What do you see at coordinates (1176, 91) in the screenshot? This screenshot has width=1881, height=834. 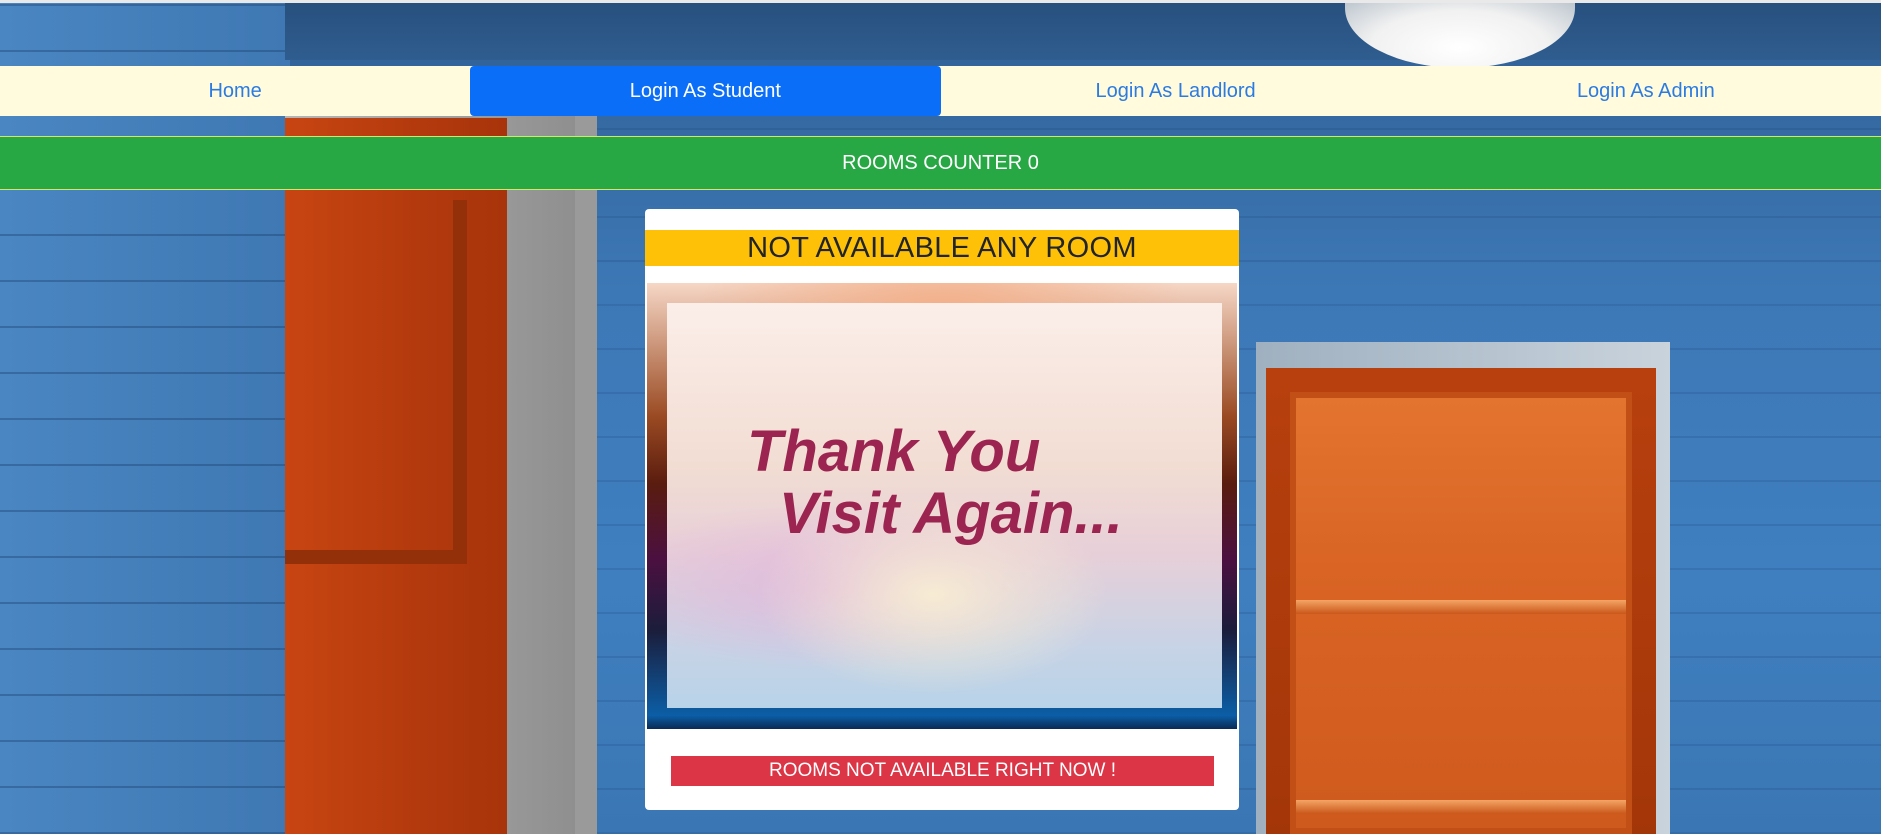 I see `nav-login-landlord: Login As Landlord` at bounding box center [1176, 91].